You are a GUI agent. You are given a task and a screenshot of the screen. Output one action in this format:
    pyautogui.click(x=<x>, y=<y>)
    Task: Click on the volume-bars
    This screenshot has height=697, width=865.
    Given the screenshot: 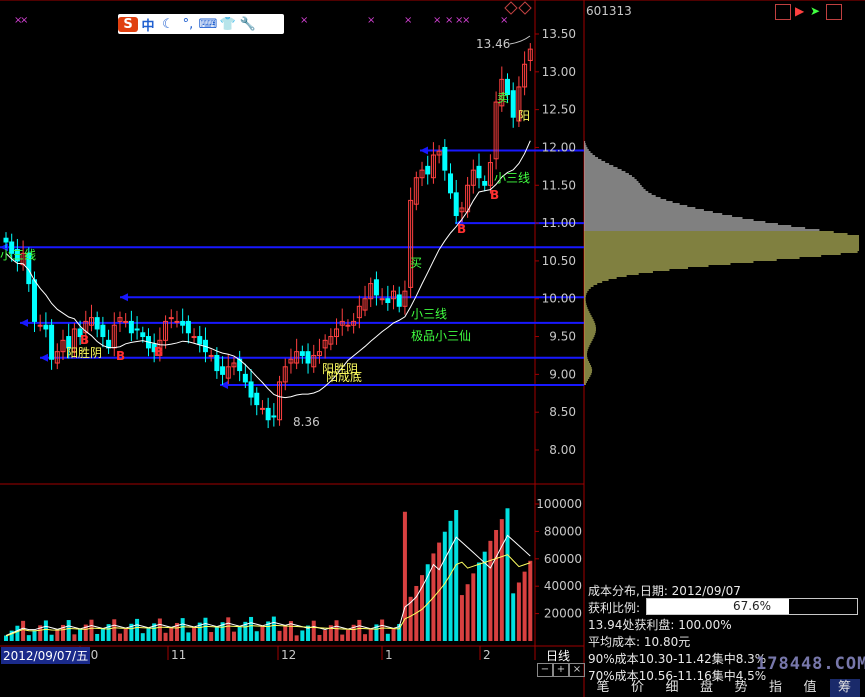 What is the action you would take?
    pyautogui.click(x=268, y=574)
    